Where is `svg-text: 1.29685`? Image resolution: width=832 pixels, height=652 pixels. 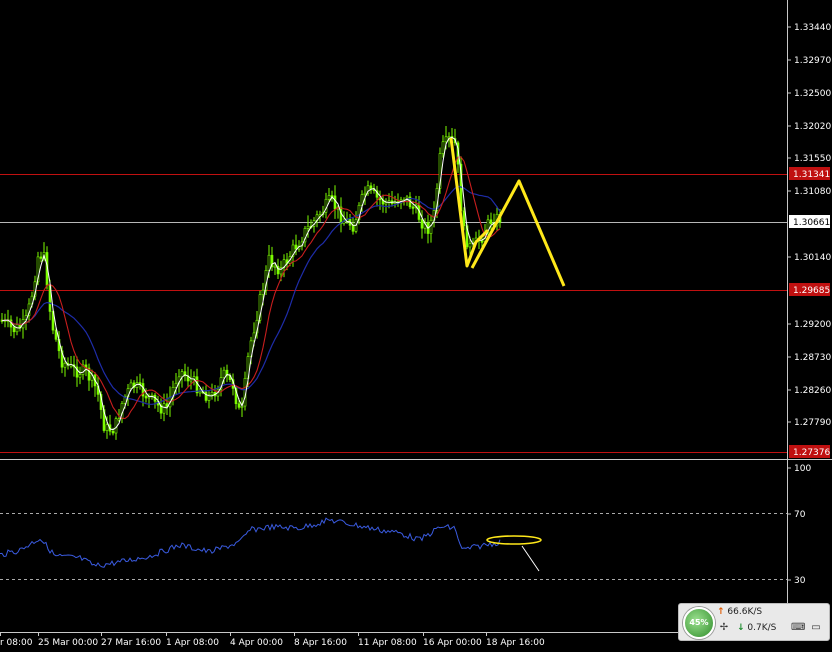 svg-text: 1.29685 is located at coordinates (811, 291).